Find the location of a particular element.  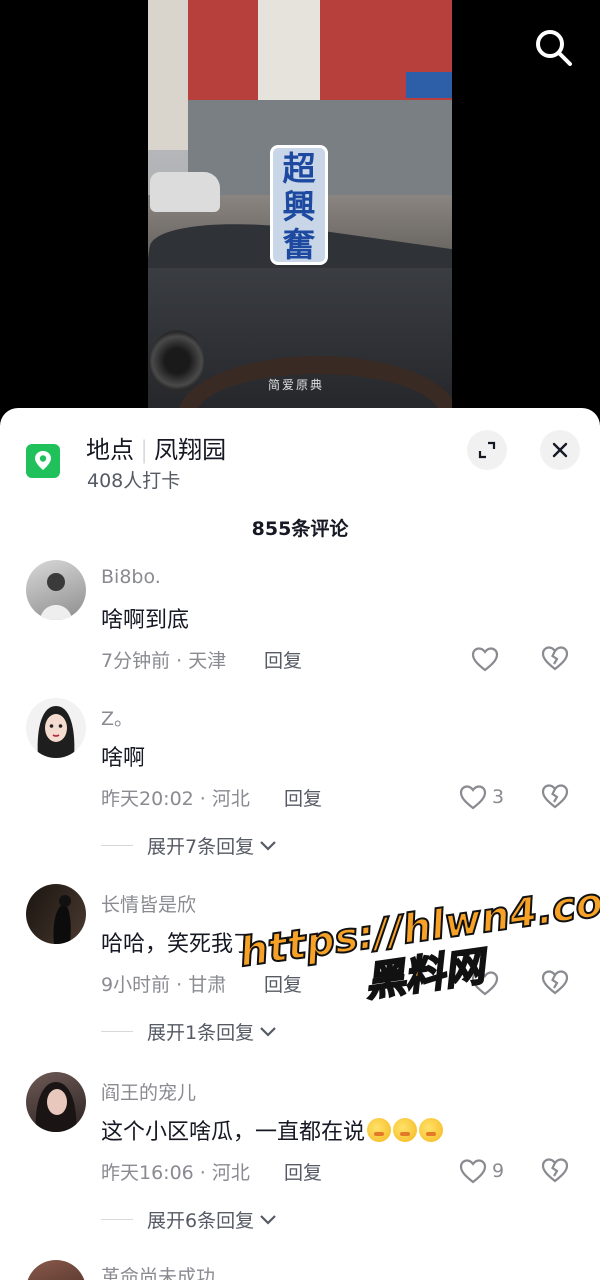

expand-button is located at coordinates (487, 450).